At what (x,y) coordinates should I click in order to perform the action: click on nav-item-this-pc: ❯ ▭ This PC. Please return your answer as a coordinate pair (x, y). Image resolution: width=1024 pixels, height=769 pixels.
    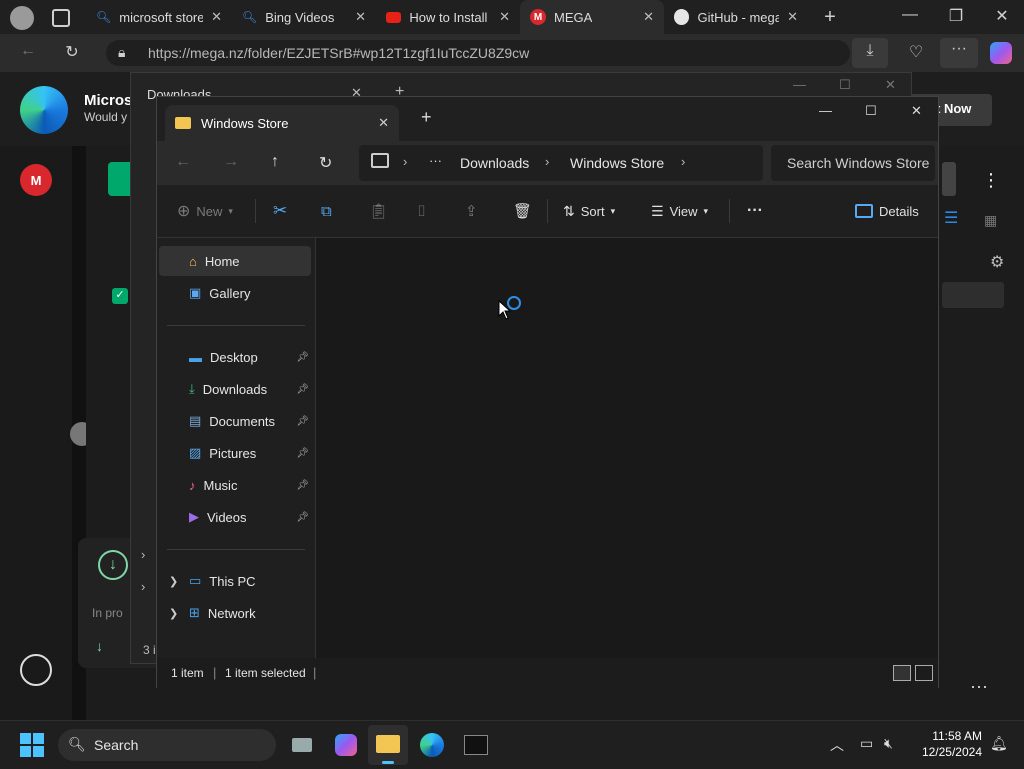
    Looking at the image, I should click on (235, 581).